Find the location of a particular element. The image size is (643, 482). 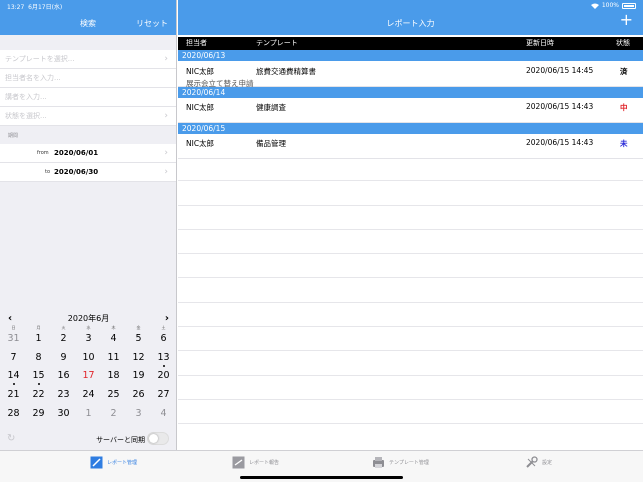

calendar-day-today: 17 is located at coordinates (88, 377).